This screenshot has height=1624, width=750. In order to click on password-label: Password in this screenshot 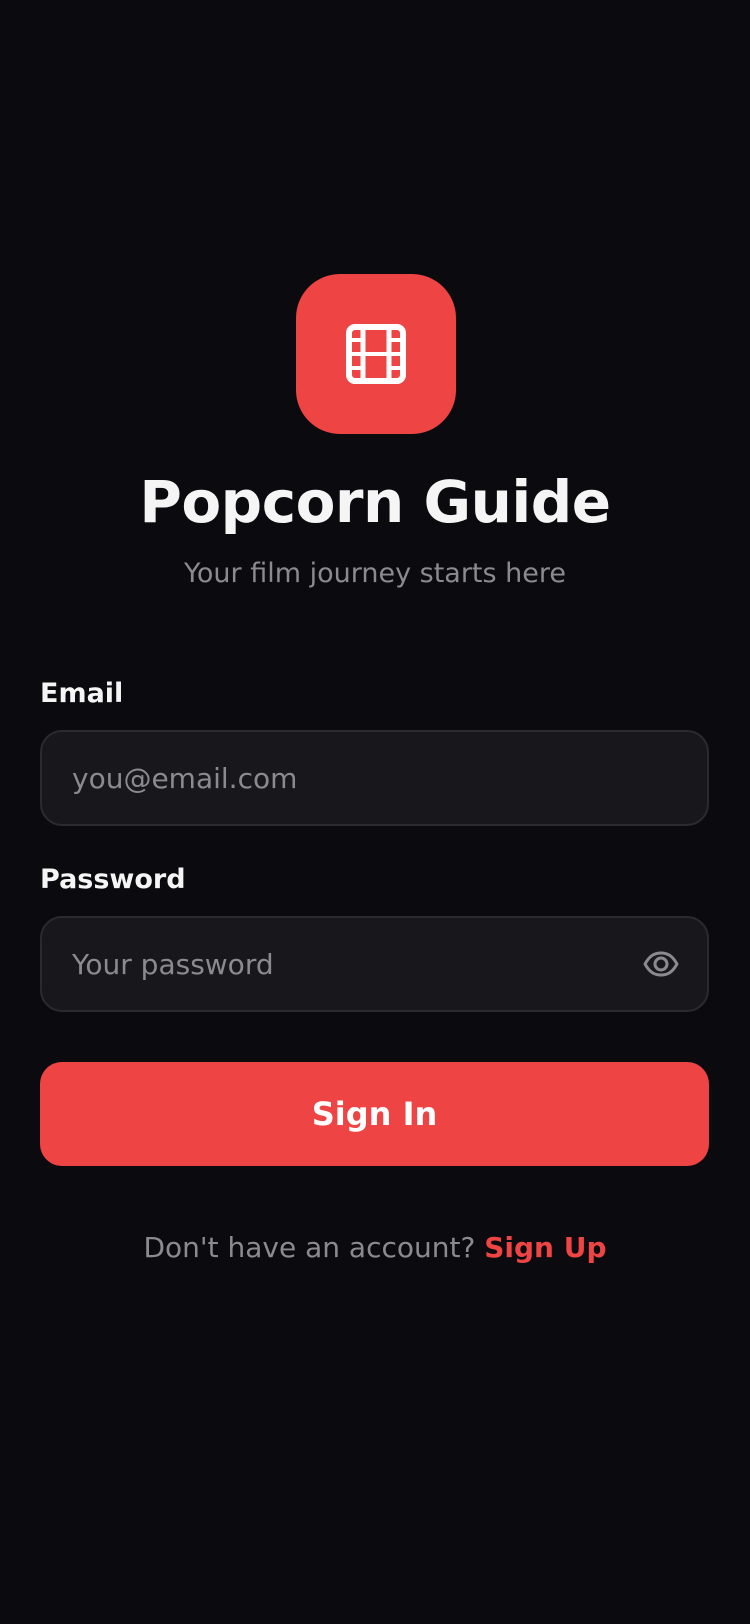, I will do `click(113, 879)`.